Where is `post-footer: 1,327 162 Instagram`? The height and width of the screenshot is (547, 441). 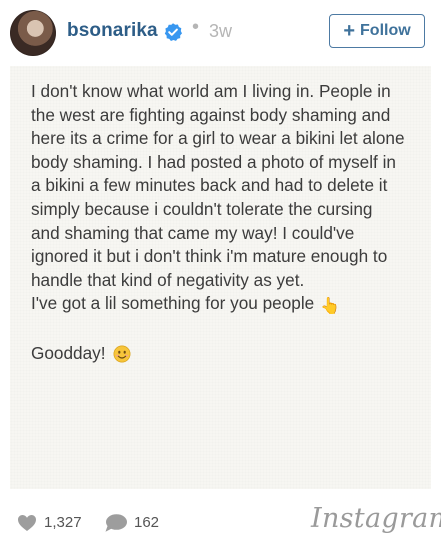
post-footer: 1,327 162 Instagram is located at coordinates (220, 520).